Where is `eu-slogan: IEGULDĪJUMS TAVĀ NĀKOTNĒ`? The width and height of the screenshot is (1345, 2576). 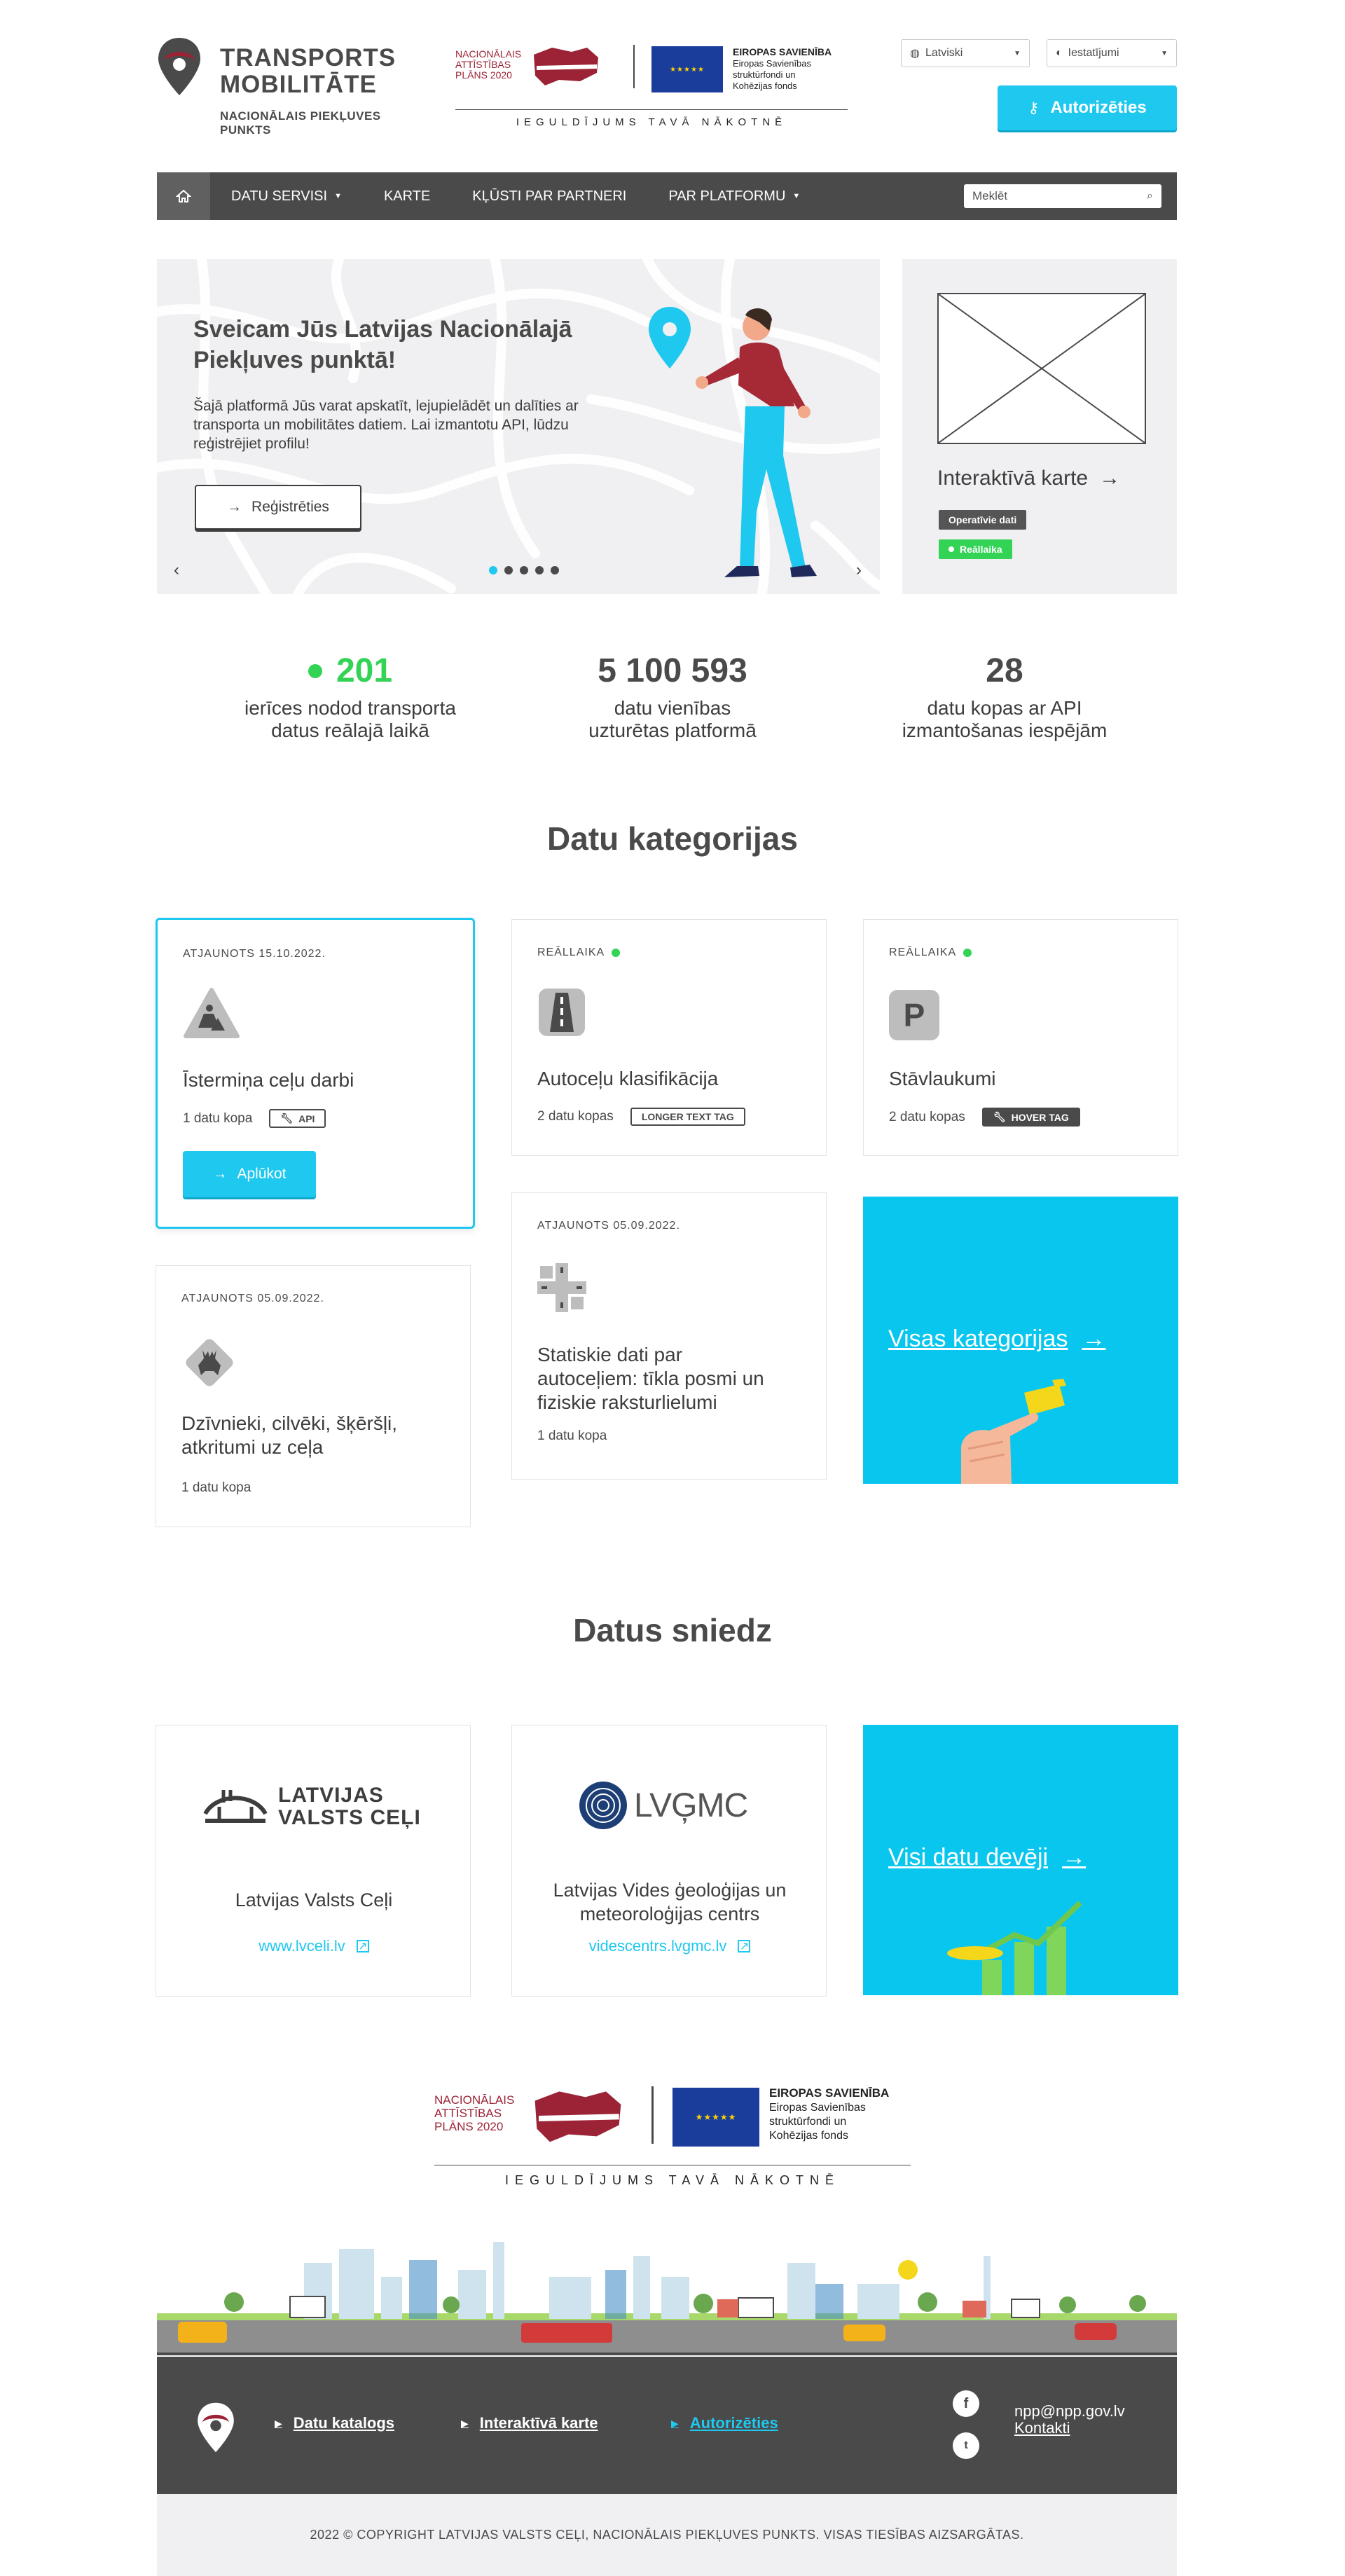
eu-slogan: IEGULDĪJUMS TAVĀ NĀKOTNĒ is located at coordinates (651, 122).